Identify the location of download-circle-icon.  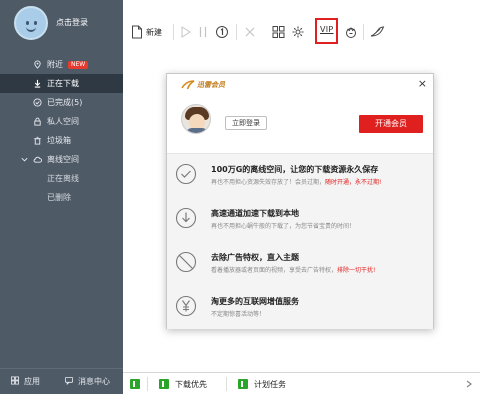
(186, 218).